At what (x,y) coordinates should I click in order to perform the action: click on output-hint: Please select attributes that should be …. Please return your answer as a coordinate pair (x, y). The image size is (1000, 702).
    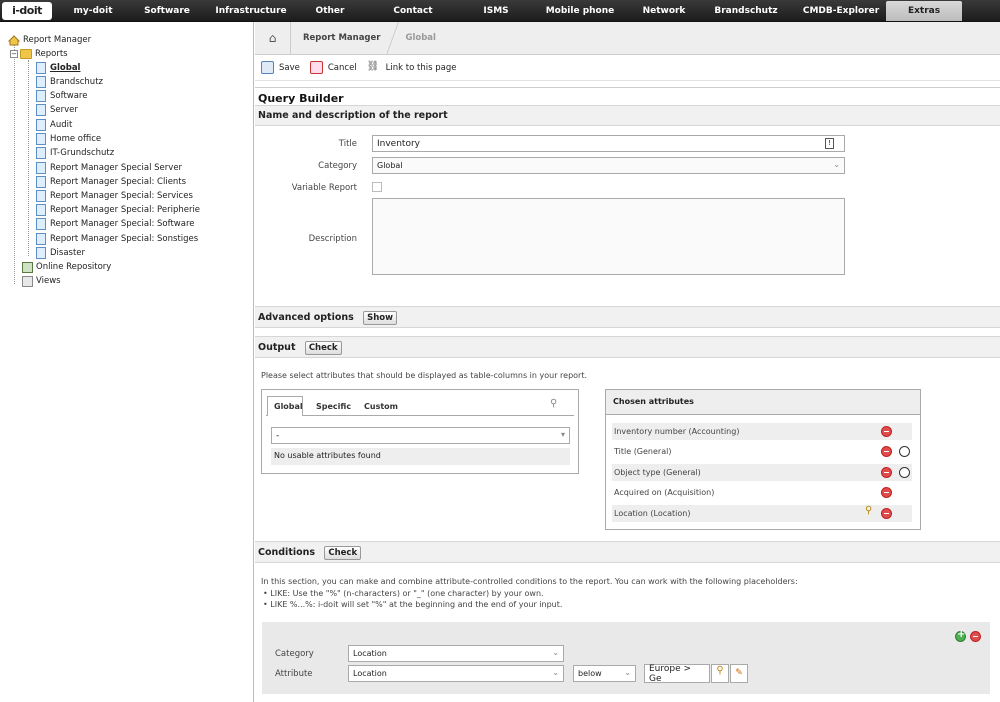
    Looking at the image, I should click on (424, 375).